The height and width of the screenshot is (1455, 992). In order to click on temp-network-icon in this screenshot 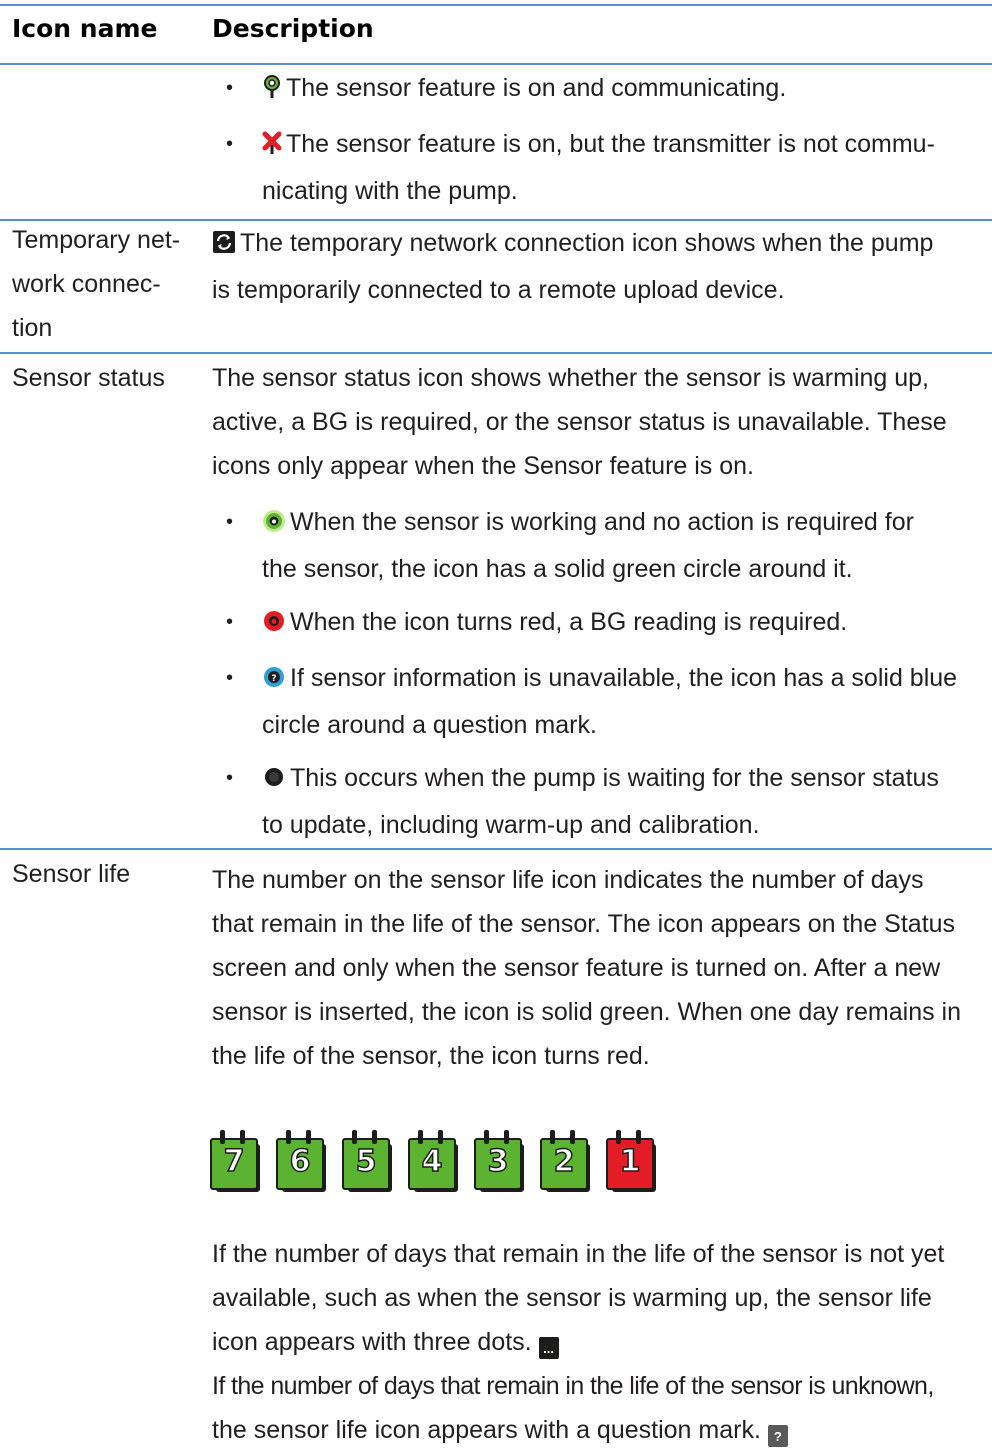, I will do `click(224, 246)`.